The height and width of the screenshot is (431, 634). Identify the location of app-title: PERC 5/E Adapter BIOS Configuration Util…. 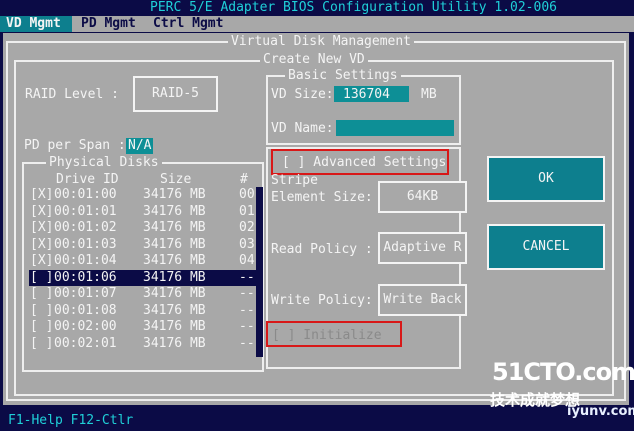
(353, 7).